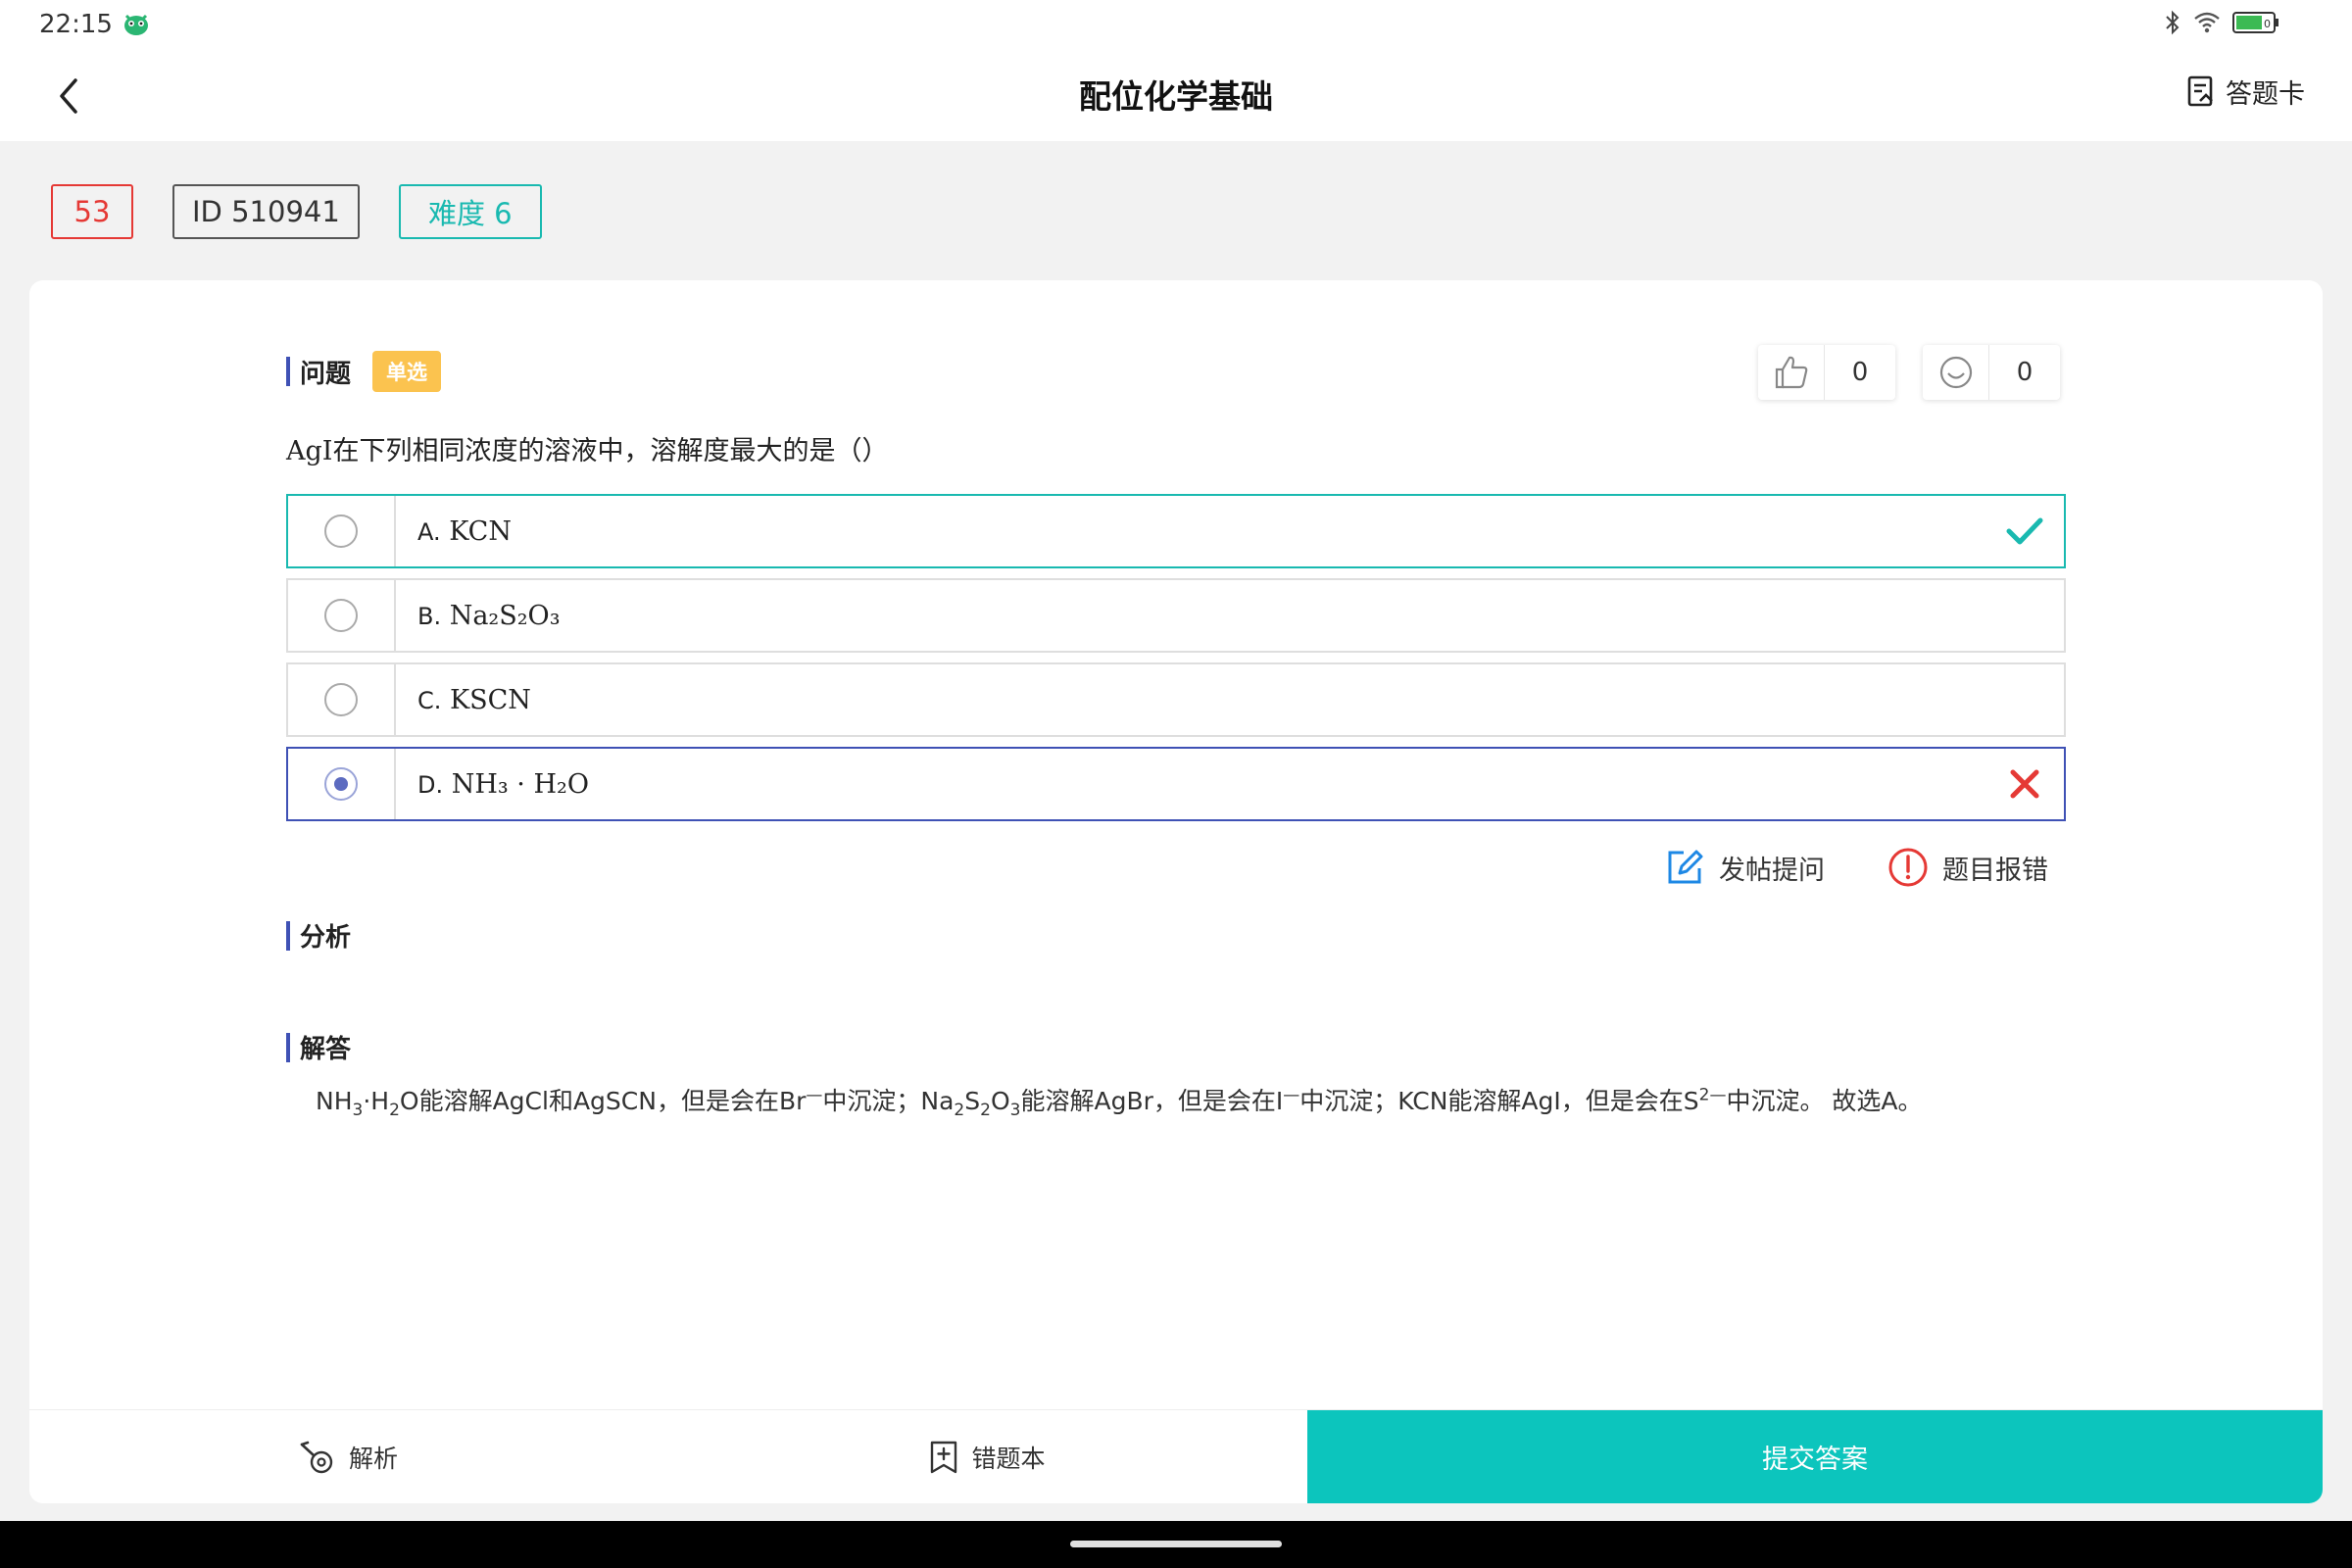  I want to click on correct-check-icon, so click(2025, 531).